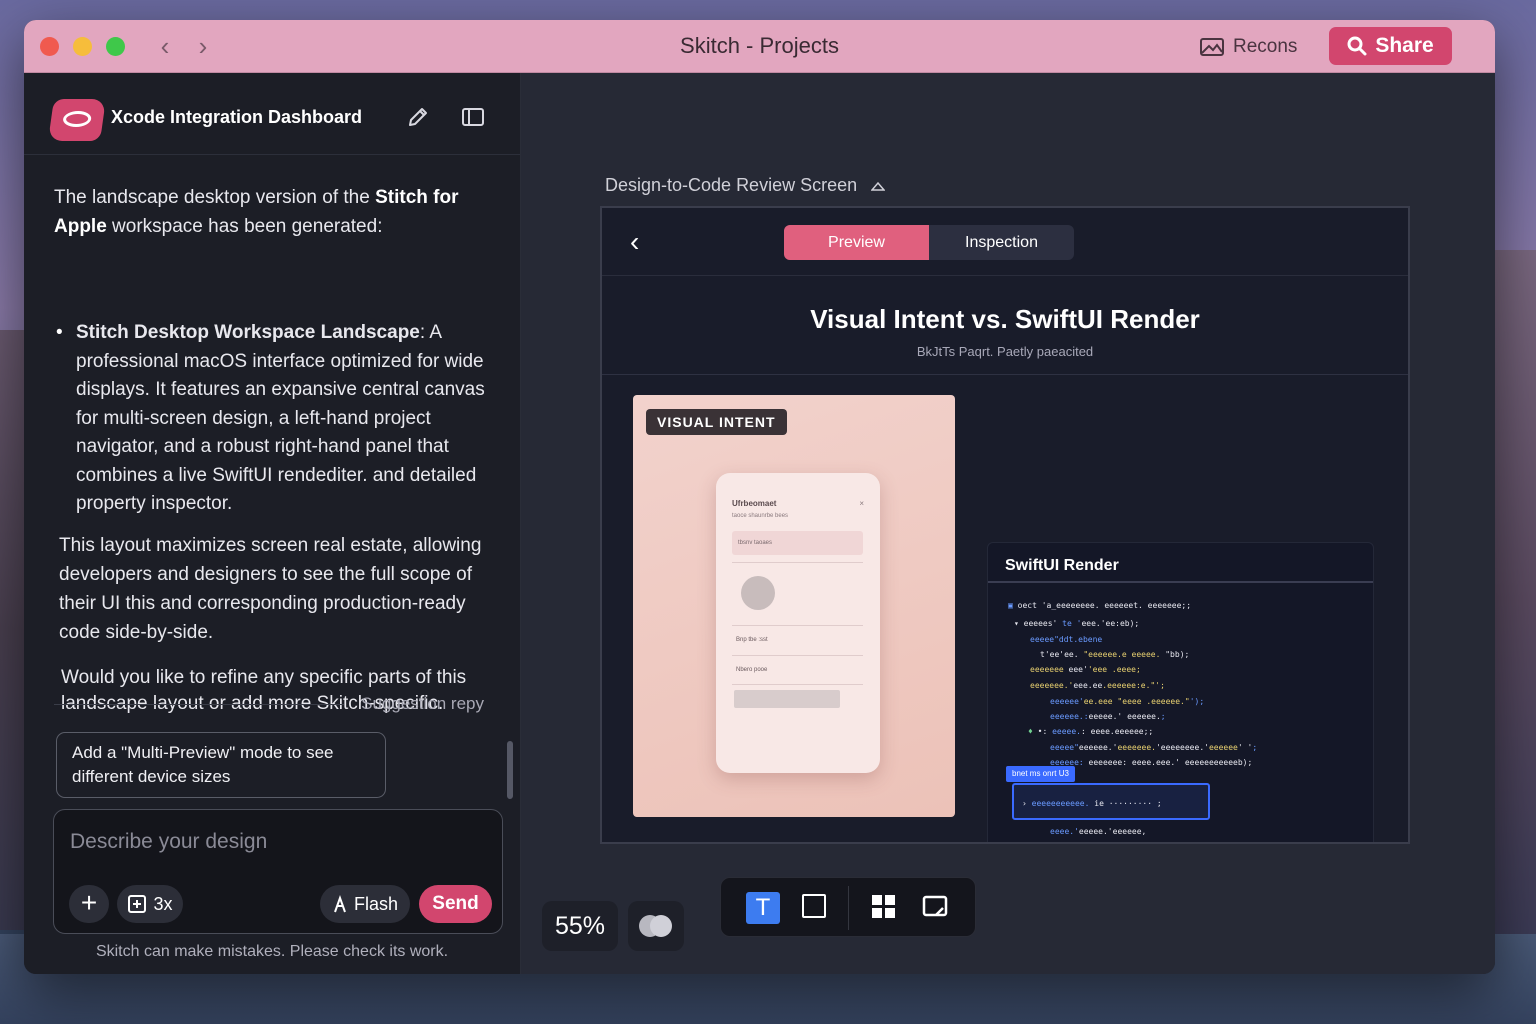 The image size is (1536, 1024). Describe the element at coordinates (422, 703) in the screenshot. I see `suggestion-label: Suggestion repy` at that location.